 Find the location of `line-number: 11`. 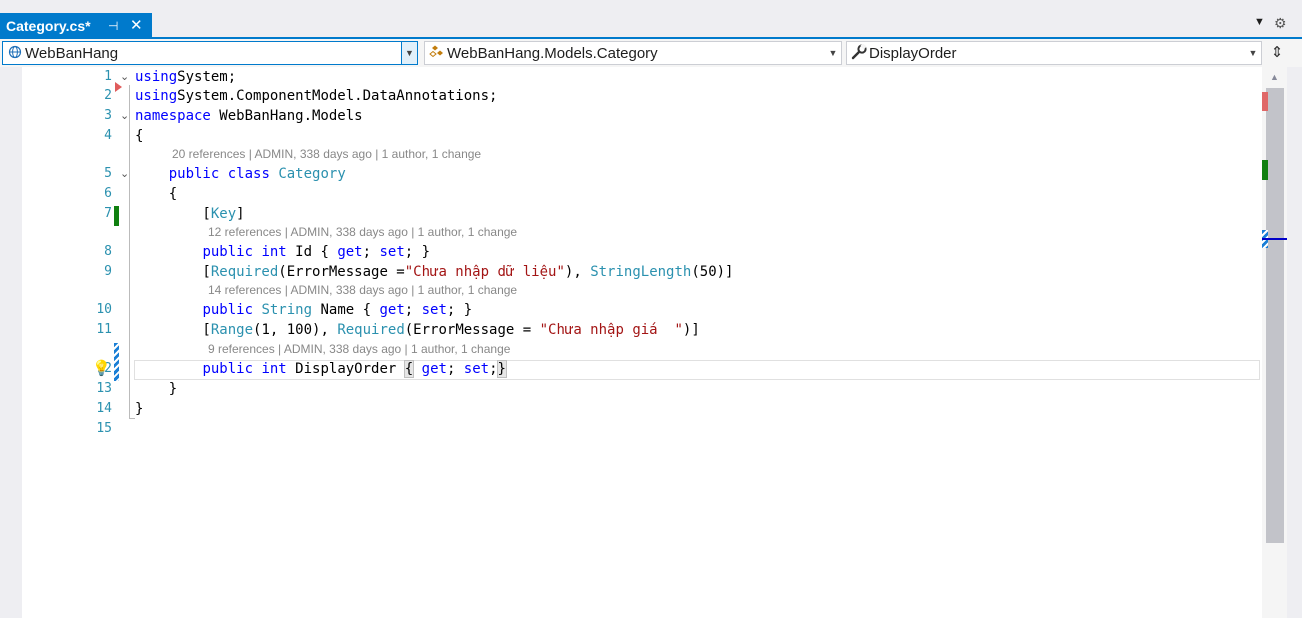

line-number: 11 is located at coordinates (104, 329).